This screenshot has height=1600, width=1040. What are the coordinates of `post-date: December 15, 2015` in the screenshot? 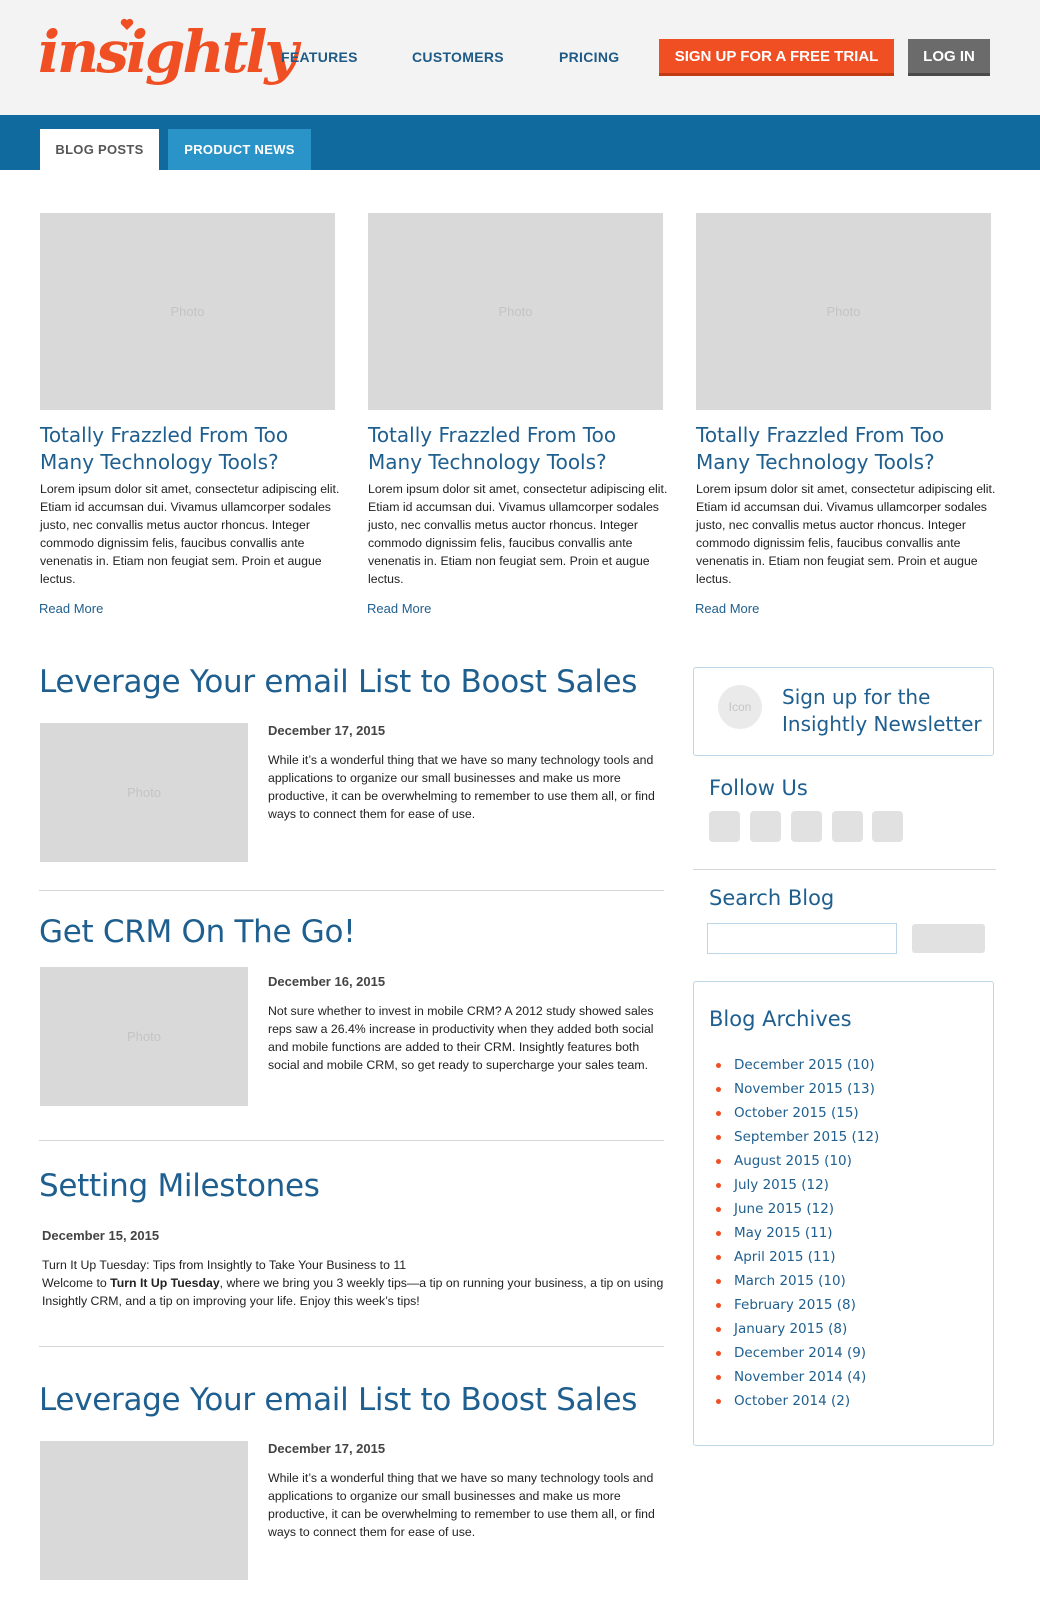 It's located at (101, 1235).